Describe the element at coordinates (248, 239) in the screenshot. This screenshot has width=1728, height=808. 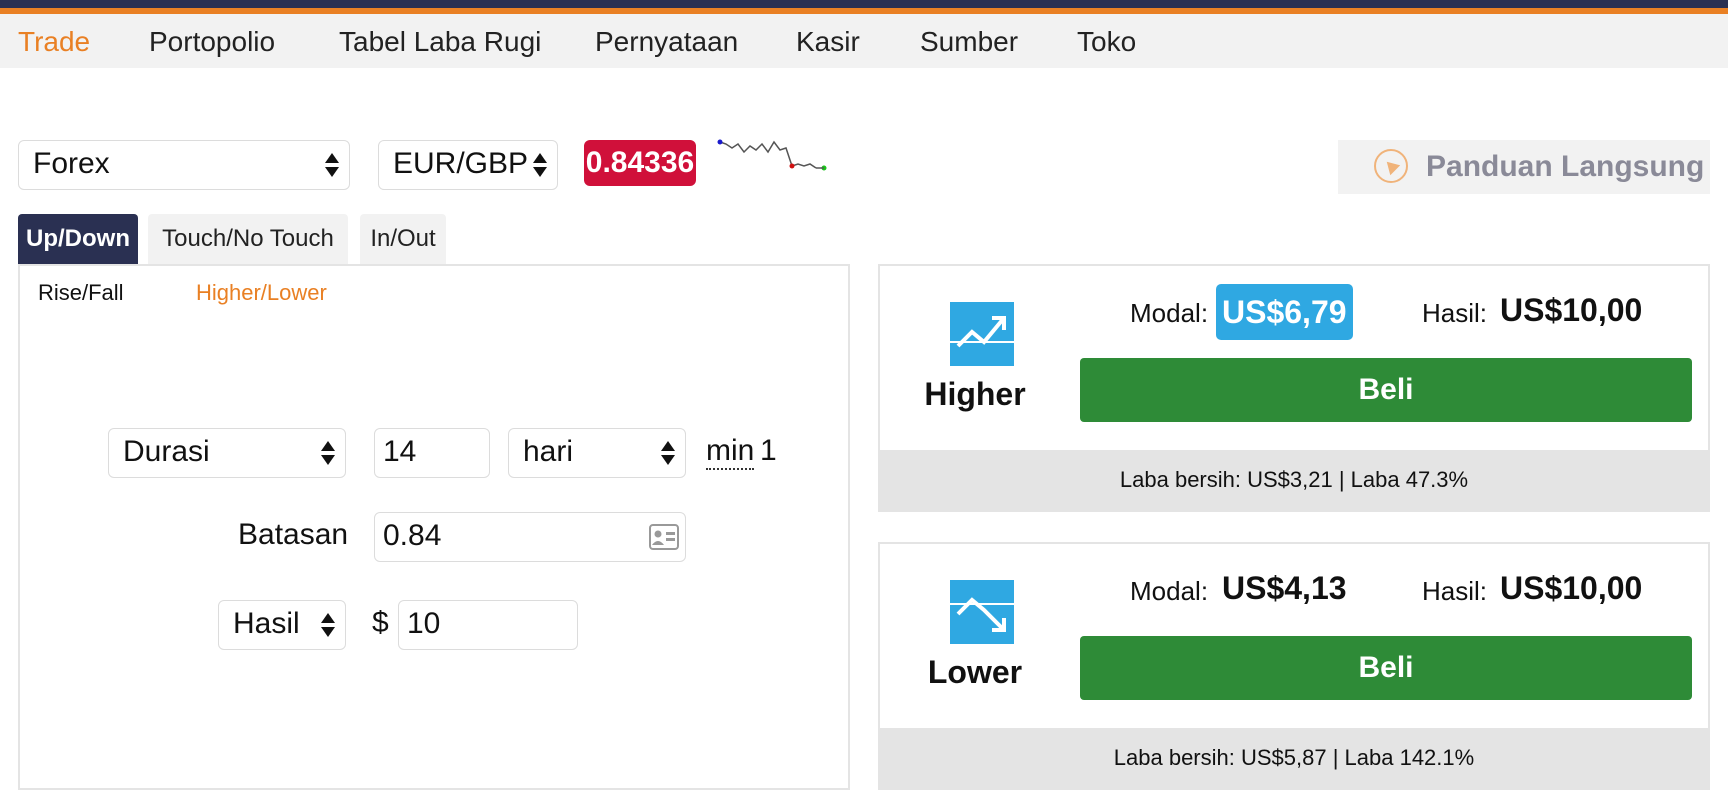
I see `tab-touch-no-touch: Touch/No Touch` at that location.